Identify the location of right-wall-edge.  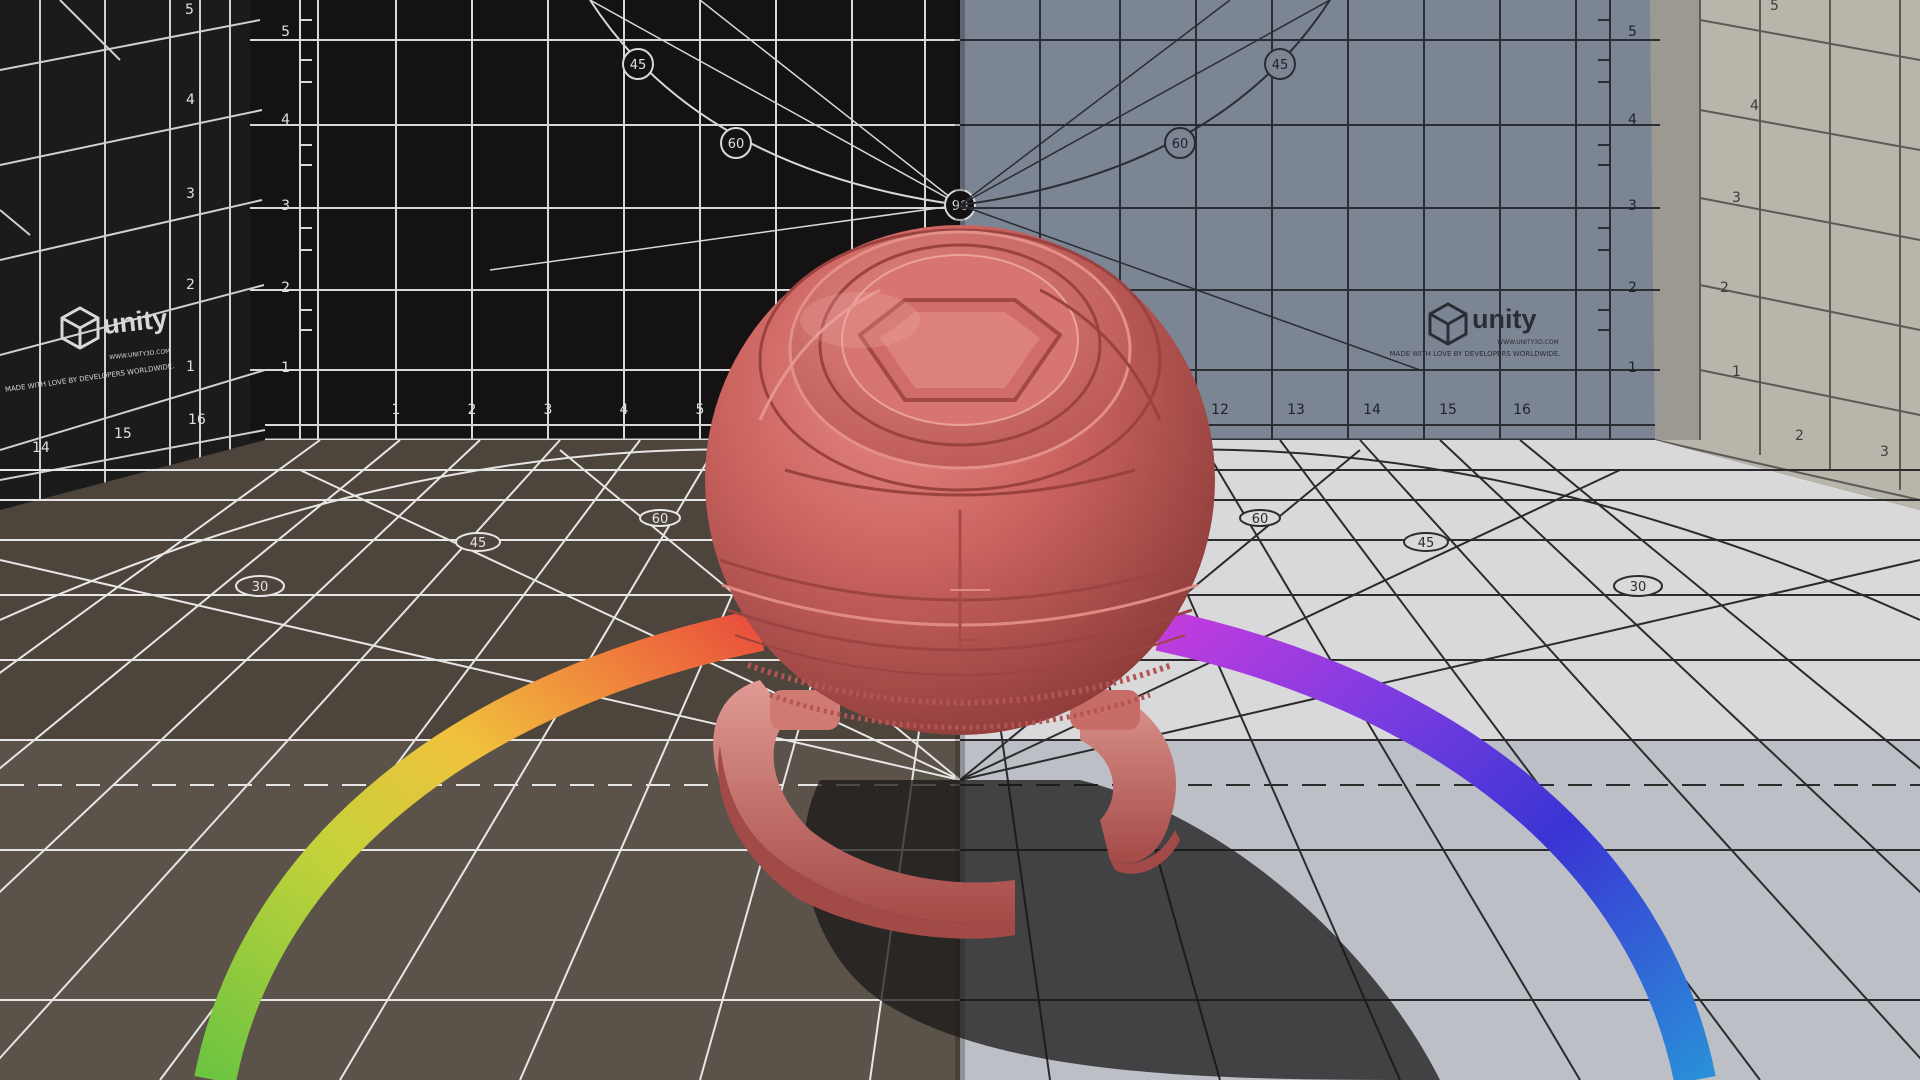
(1675, 220).